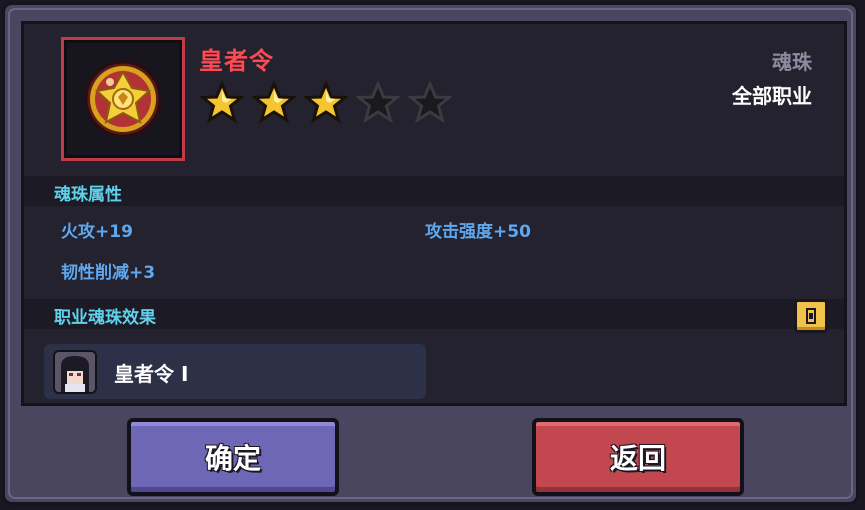 Image resolution: width=865 pixels, height=510 pixels. Describe the element at coordinates (772, 96) in the screenshot. I see `item-class-label: 全部职业` at that location.